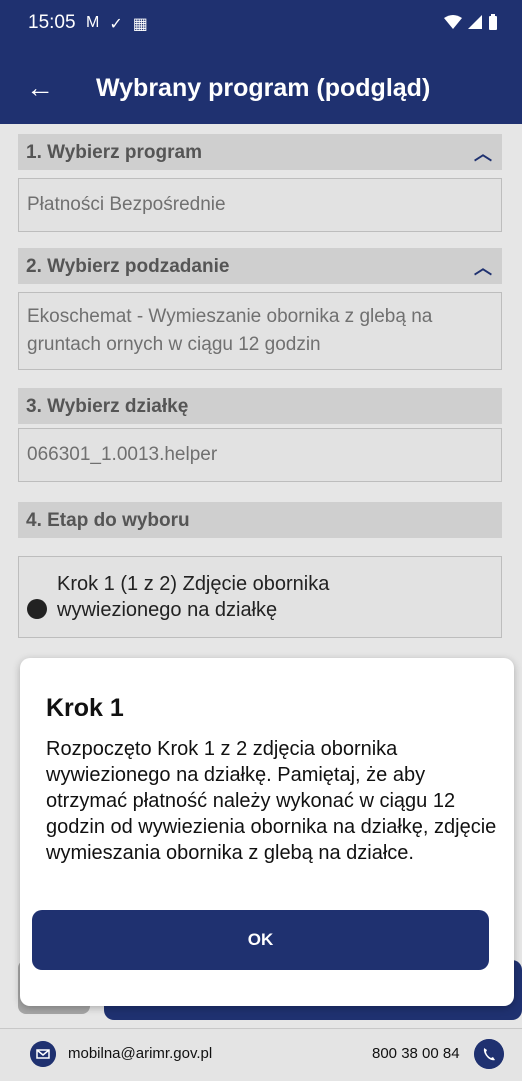 This screenshot has width=522, height=1081. What do you see at coordinates (475, 22) in the screenshot?
I see `signal-icon` at bounding box center [475, 22].